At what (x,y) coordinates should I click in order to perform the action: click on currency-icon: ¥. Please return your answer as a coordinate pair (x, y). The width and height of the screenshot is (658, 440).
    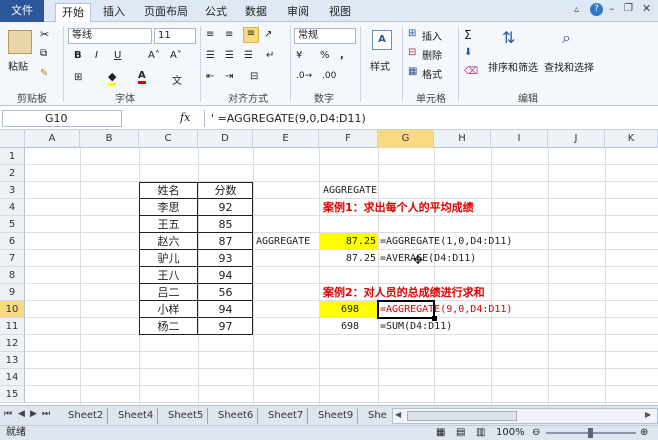
    Looking at the image, I should click on (299, 55).